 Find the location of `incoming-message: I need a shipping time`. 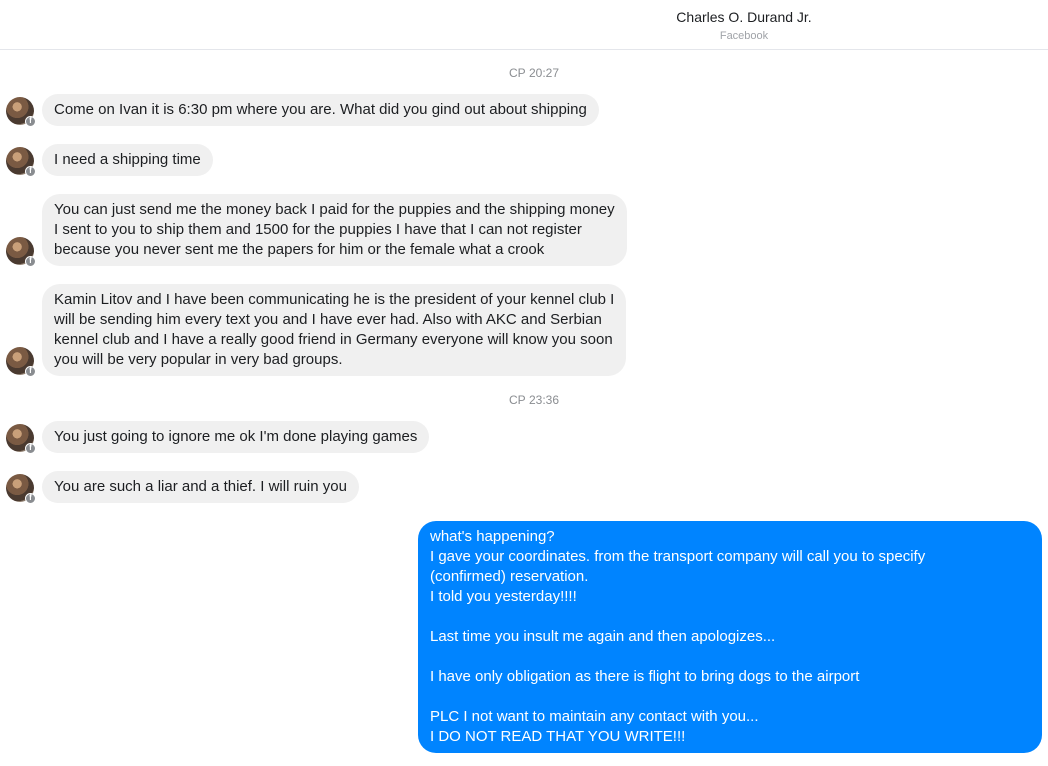

incoming-message: I need a shipping time is located at coordinates (127, 160).